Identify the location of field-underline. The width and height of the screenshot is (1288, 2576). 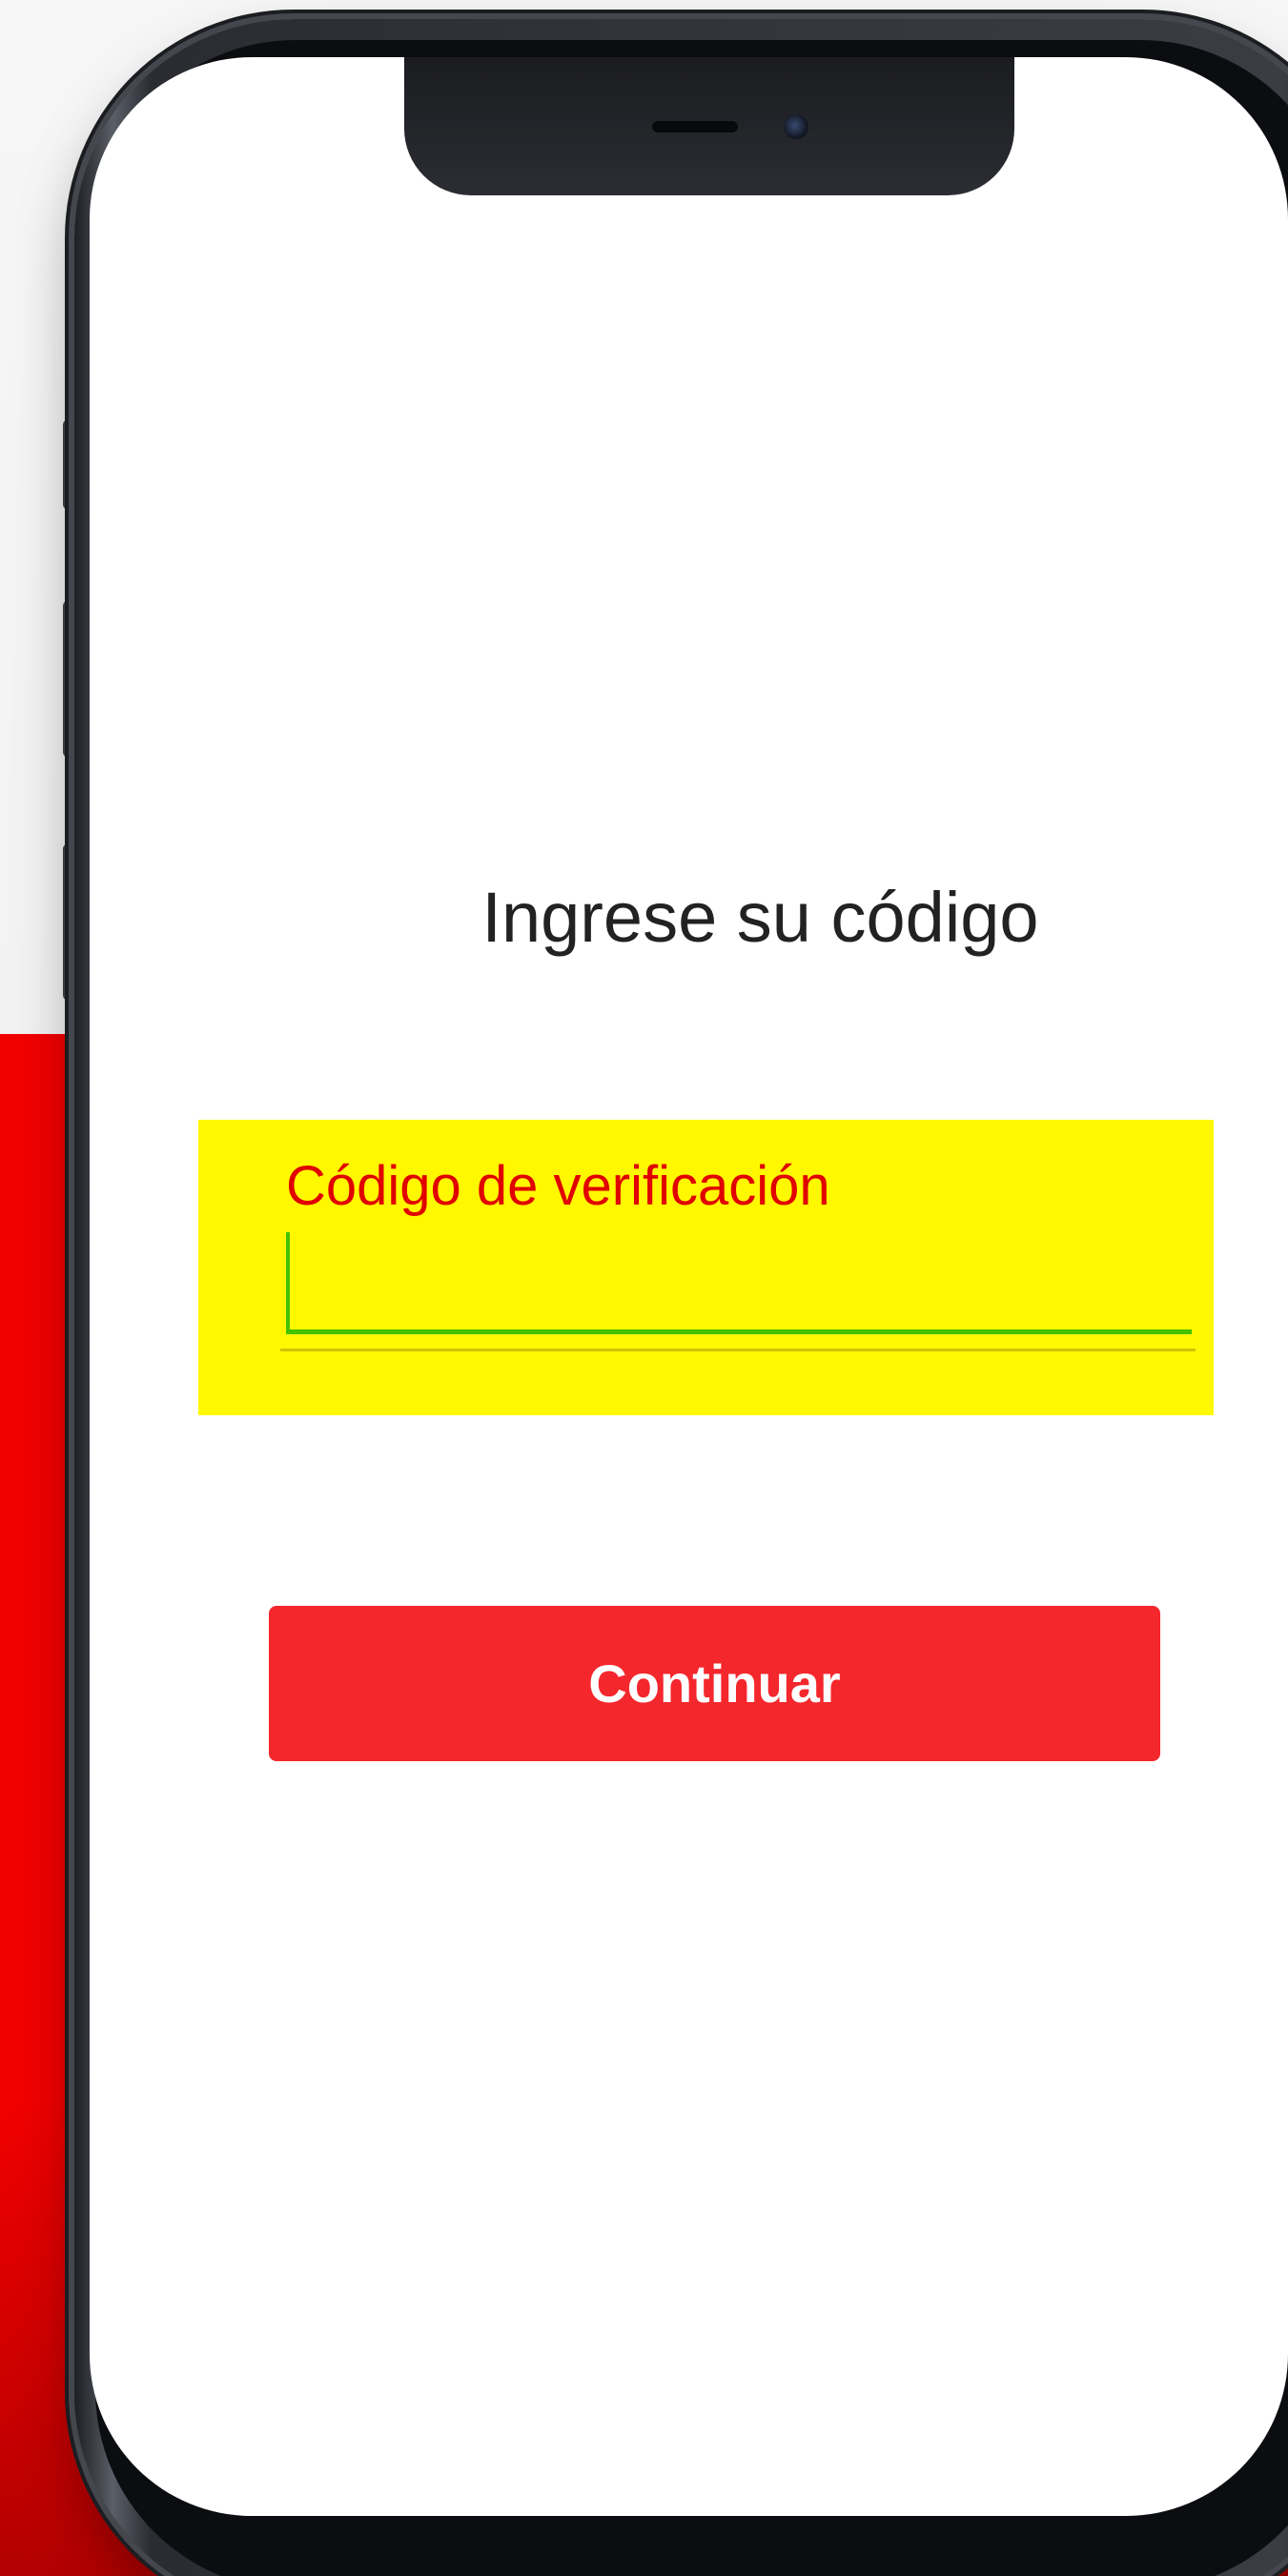
(738, 1350).